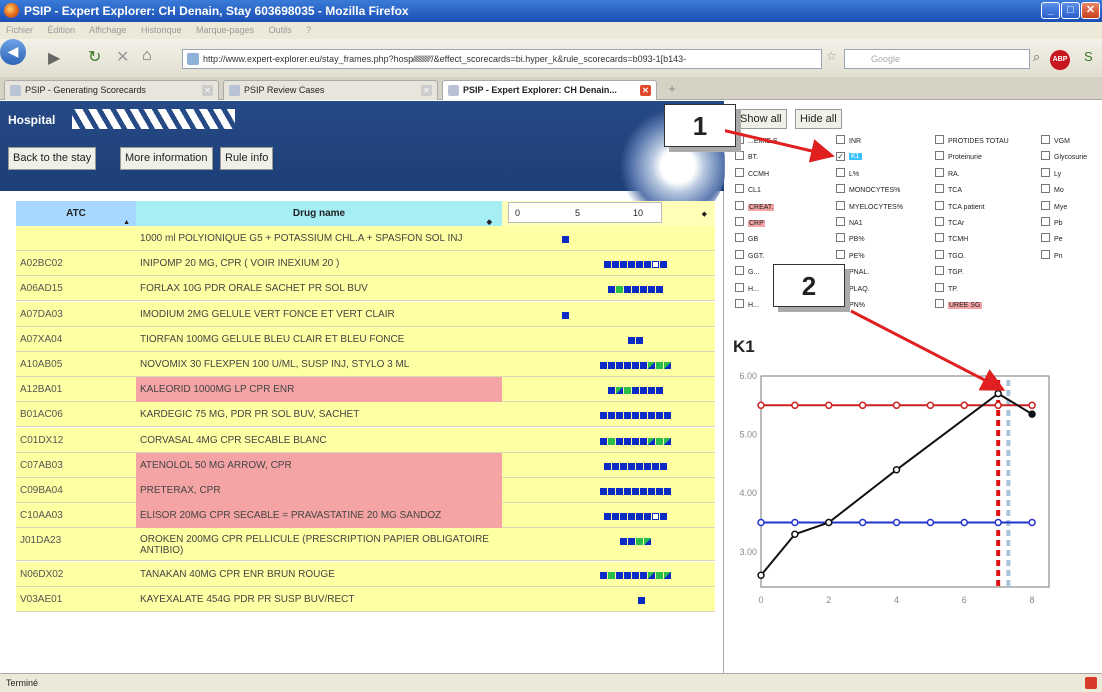  Describe the element at coordinates (76, 213) in the screenshot. I see `column-header-atc: ATC ▲` at that location.